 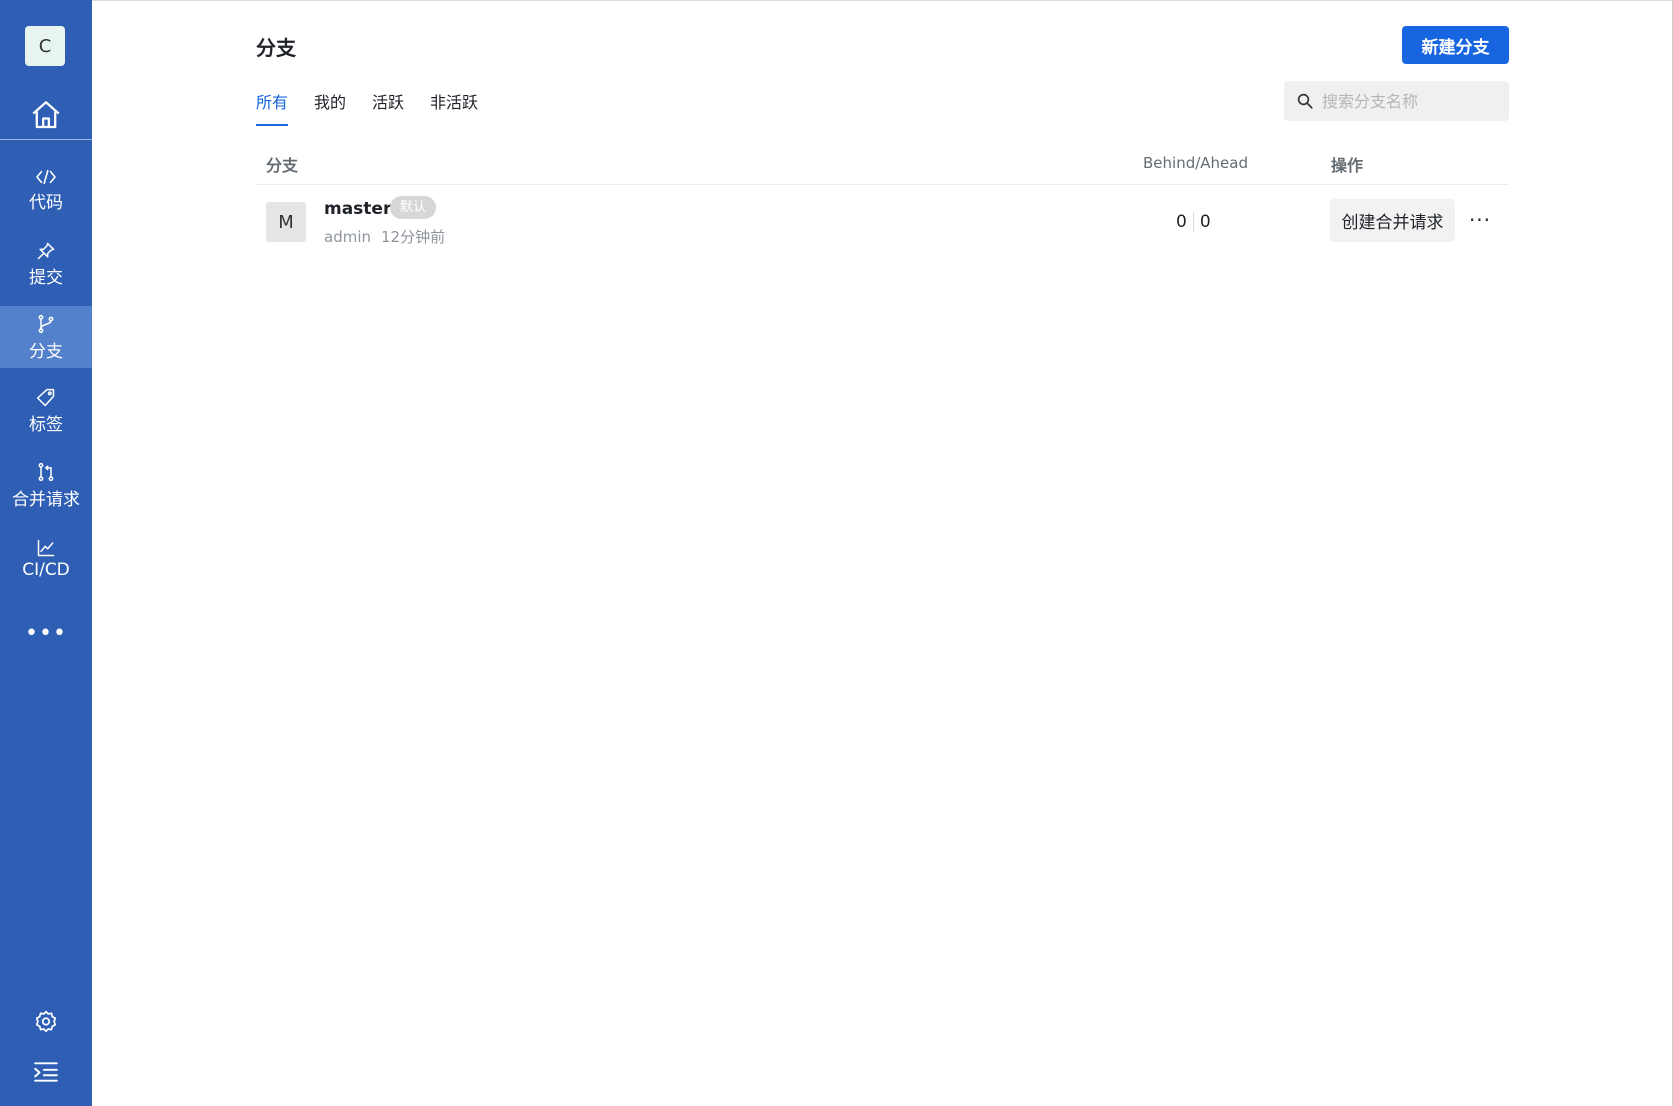 I want to click on sidebar-item-label: 代码, so click(x=46, y=202).